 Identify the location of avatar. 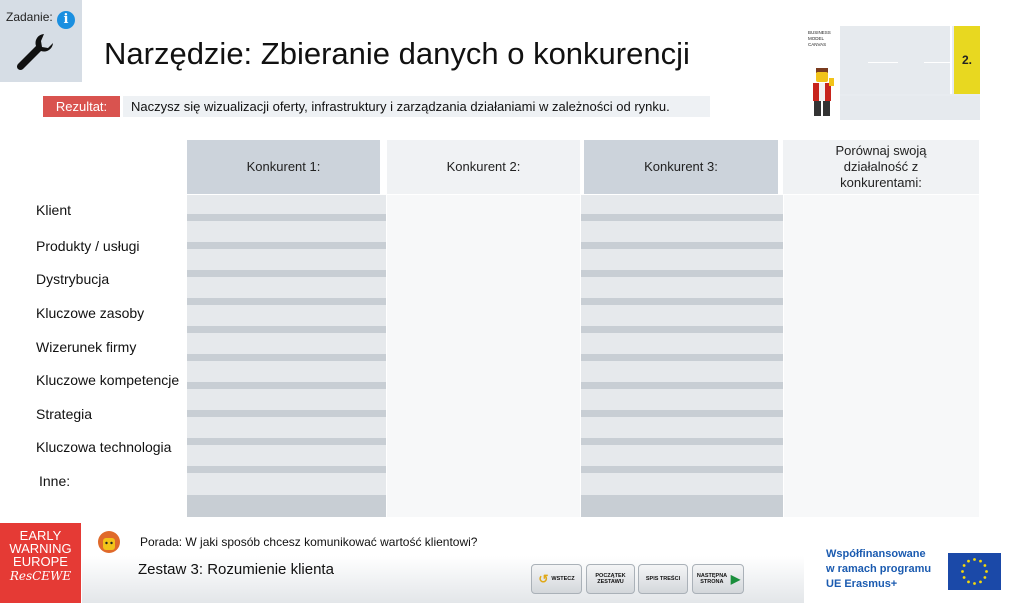
(109, 542).